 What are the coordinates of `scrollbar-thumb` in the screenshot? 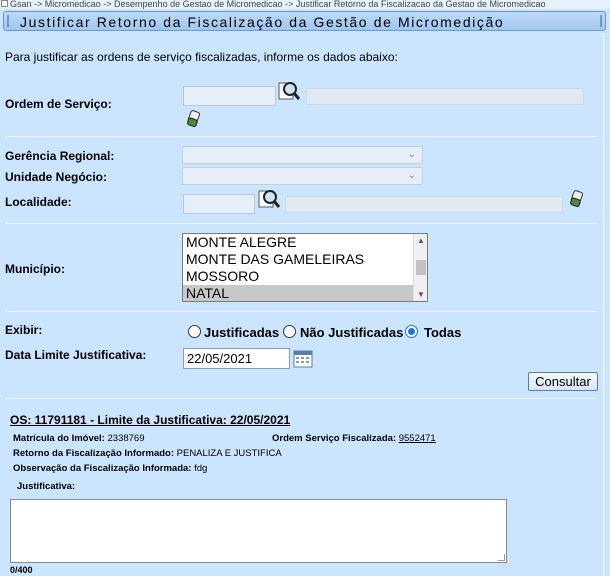 It's located at (421, 267).